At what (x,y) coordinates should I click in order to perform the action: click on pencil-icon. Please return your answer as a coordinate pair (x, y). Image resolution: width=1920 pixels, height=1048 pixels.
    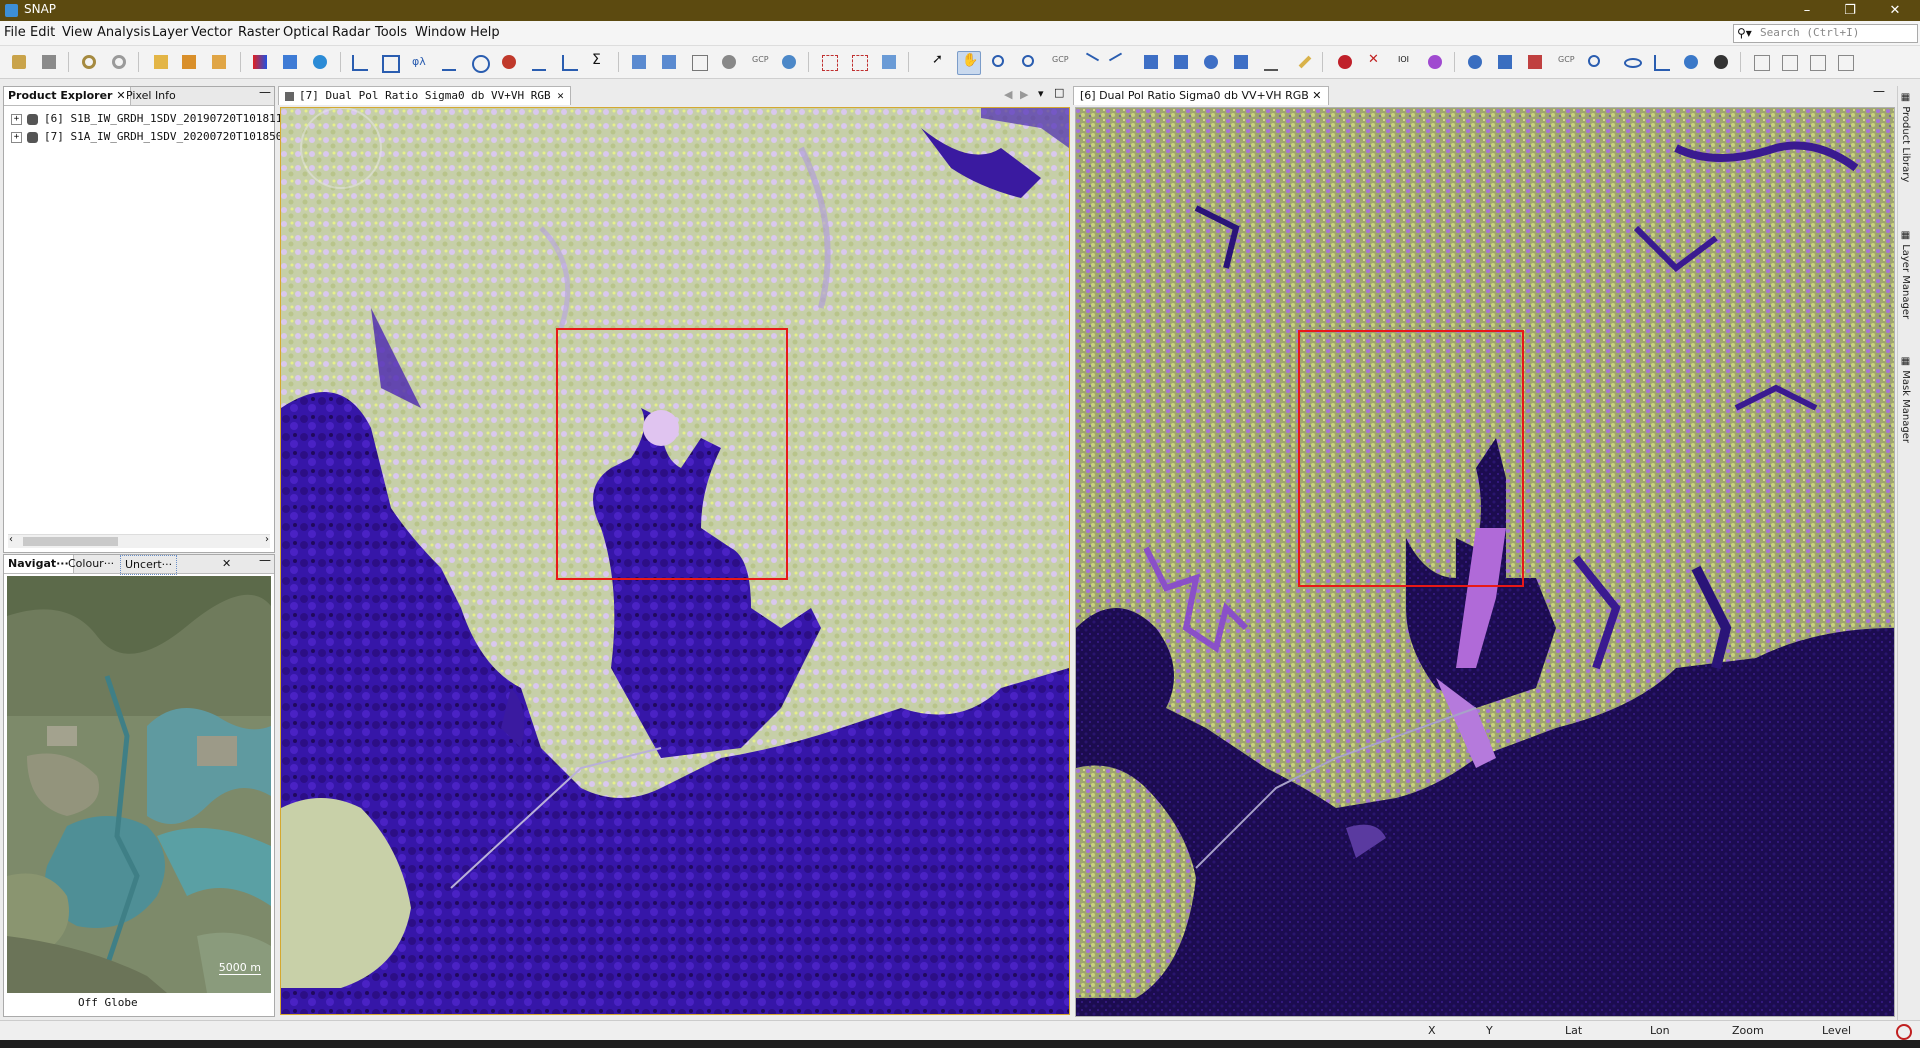
    Looking at the image, I should click on (1305, 62).